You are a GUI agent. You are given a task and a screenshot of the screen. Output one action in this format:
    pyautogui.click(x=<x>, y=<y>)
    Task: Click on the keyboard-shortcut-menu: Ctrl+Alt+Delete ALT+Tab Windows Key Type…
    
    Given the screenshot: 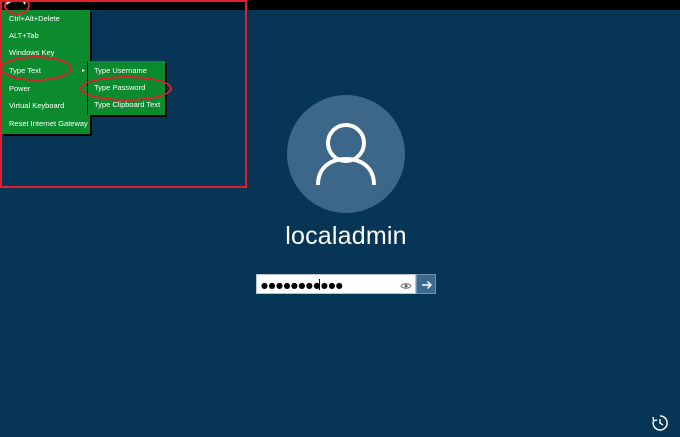 What is the action you would take?
    pyautogui.click(x=46, y=72)
    